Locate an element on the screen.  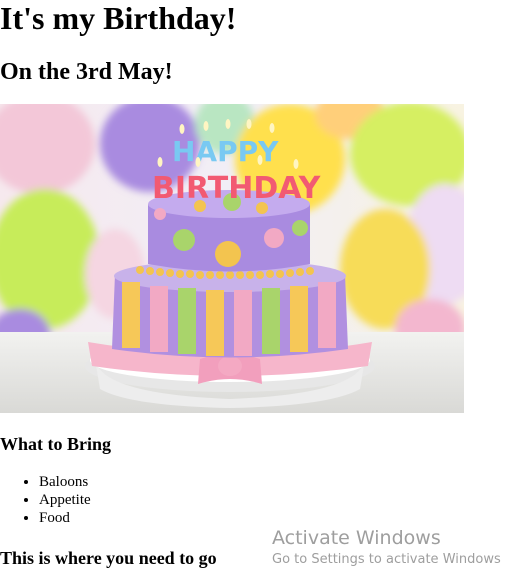
watermark-title: Activate Windows is located at coordinates (356, 538).